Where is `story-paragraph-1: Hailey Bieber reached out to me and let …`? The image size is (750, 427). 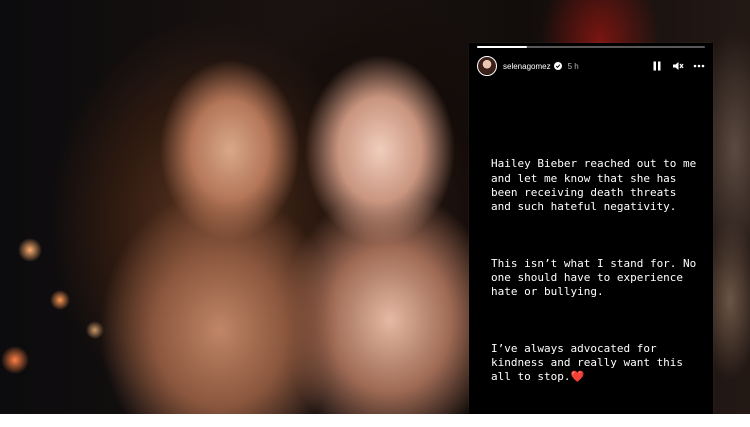
story-paragraph-1: Hailey Bieber reached out to me and let … is located at coordinates (597, 185).